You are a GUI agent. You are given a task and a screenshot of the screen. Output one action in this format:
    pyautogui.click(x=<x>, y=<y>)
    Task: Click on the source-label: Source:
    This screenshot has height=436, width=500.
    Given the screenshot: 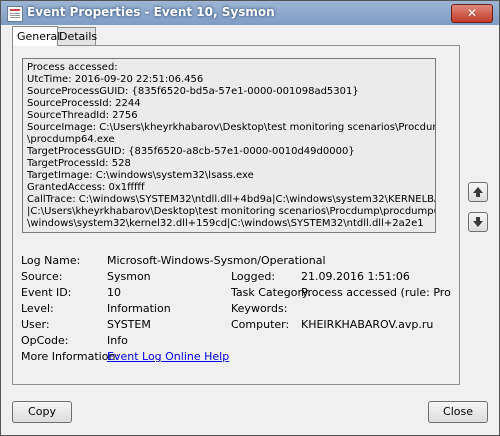 What is the action you would take?
    pyautogui.click(x=42, y=276)
    